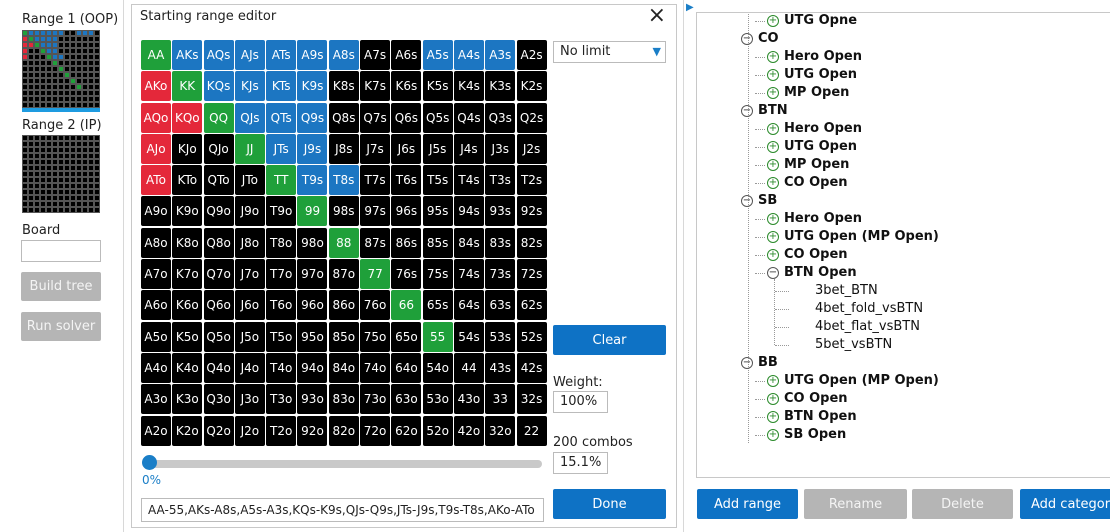 The image size is (1110, 532). Describe the element at coordinates (580, 402) in the screenshot. I see `weight-input: 100%` at that location.